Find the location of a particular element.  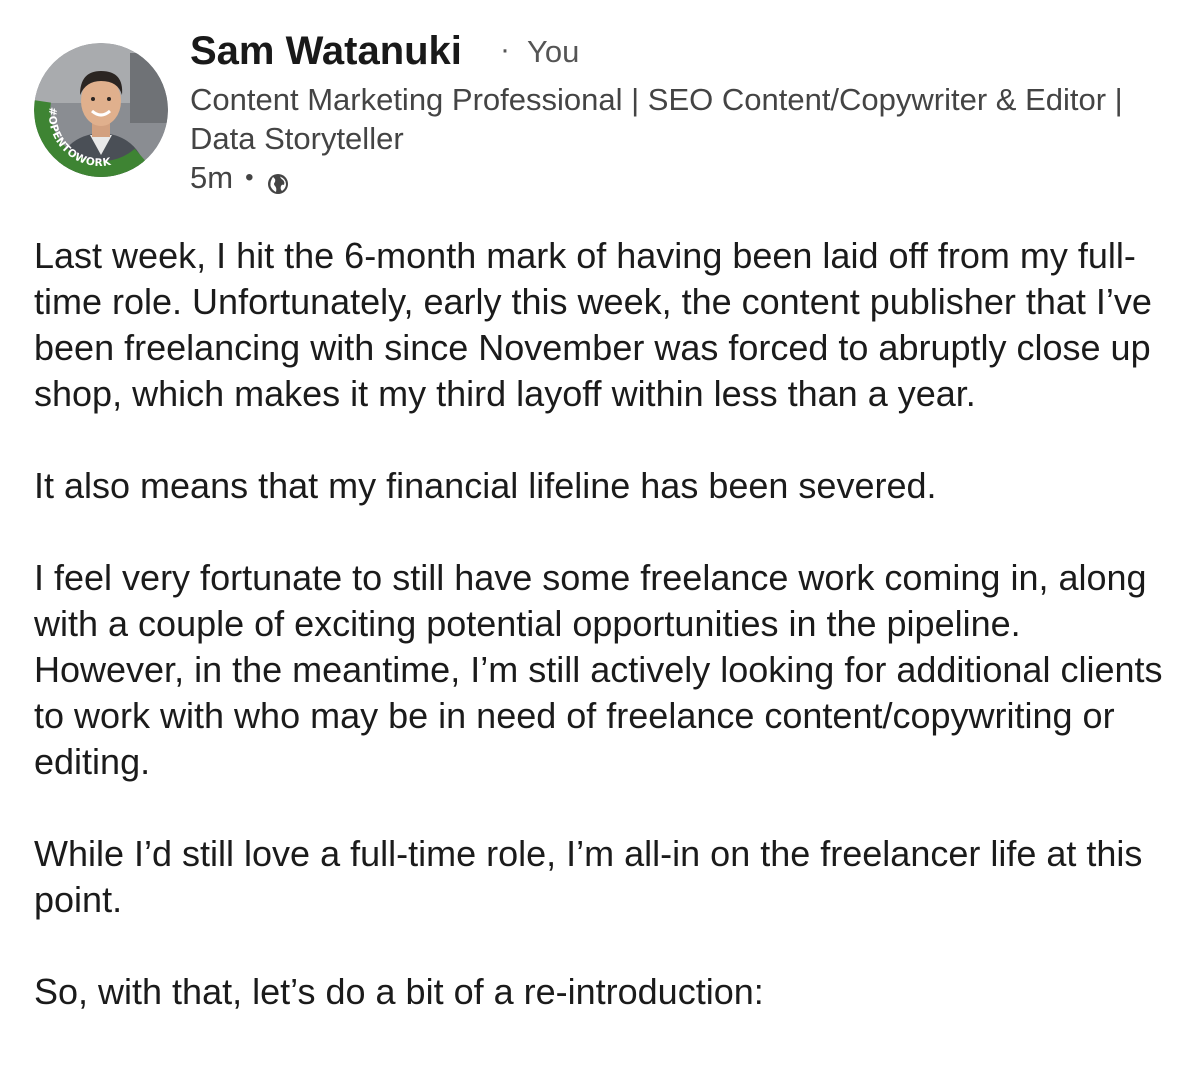

avatar-image: #OPENTOWORK is located at coordinates (101, 110).